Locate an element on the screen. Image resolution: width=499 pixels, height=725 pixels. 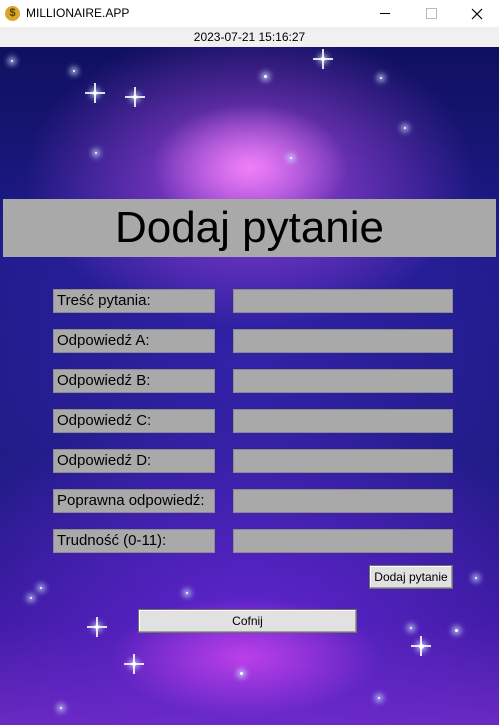
answer-a-label: Odpowiedź A: is located at coordinates (134, 341).